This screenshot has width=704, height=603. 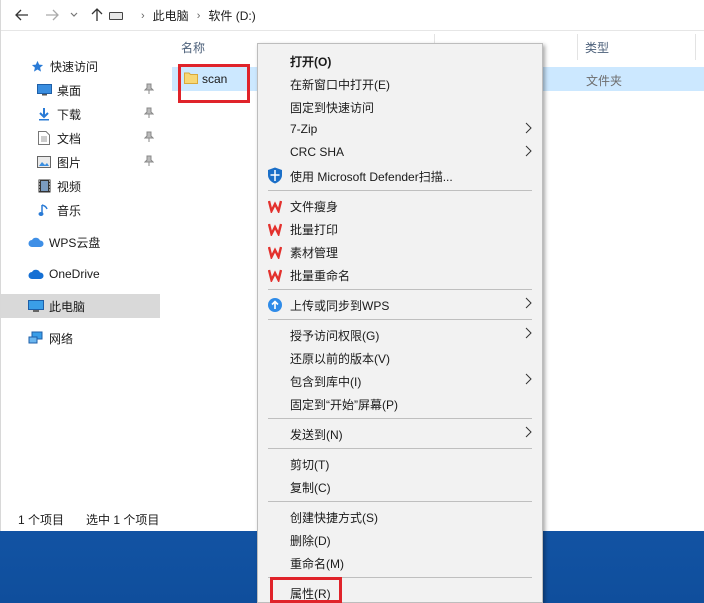 I want to click on arrow-right-icon, so click(x=52, y=15).